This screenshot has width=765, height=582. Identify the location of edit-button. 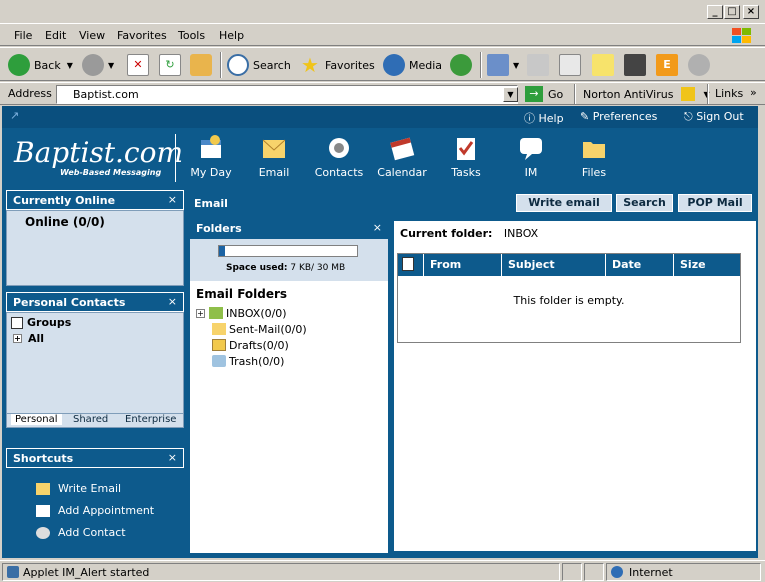
(572, 65).